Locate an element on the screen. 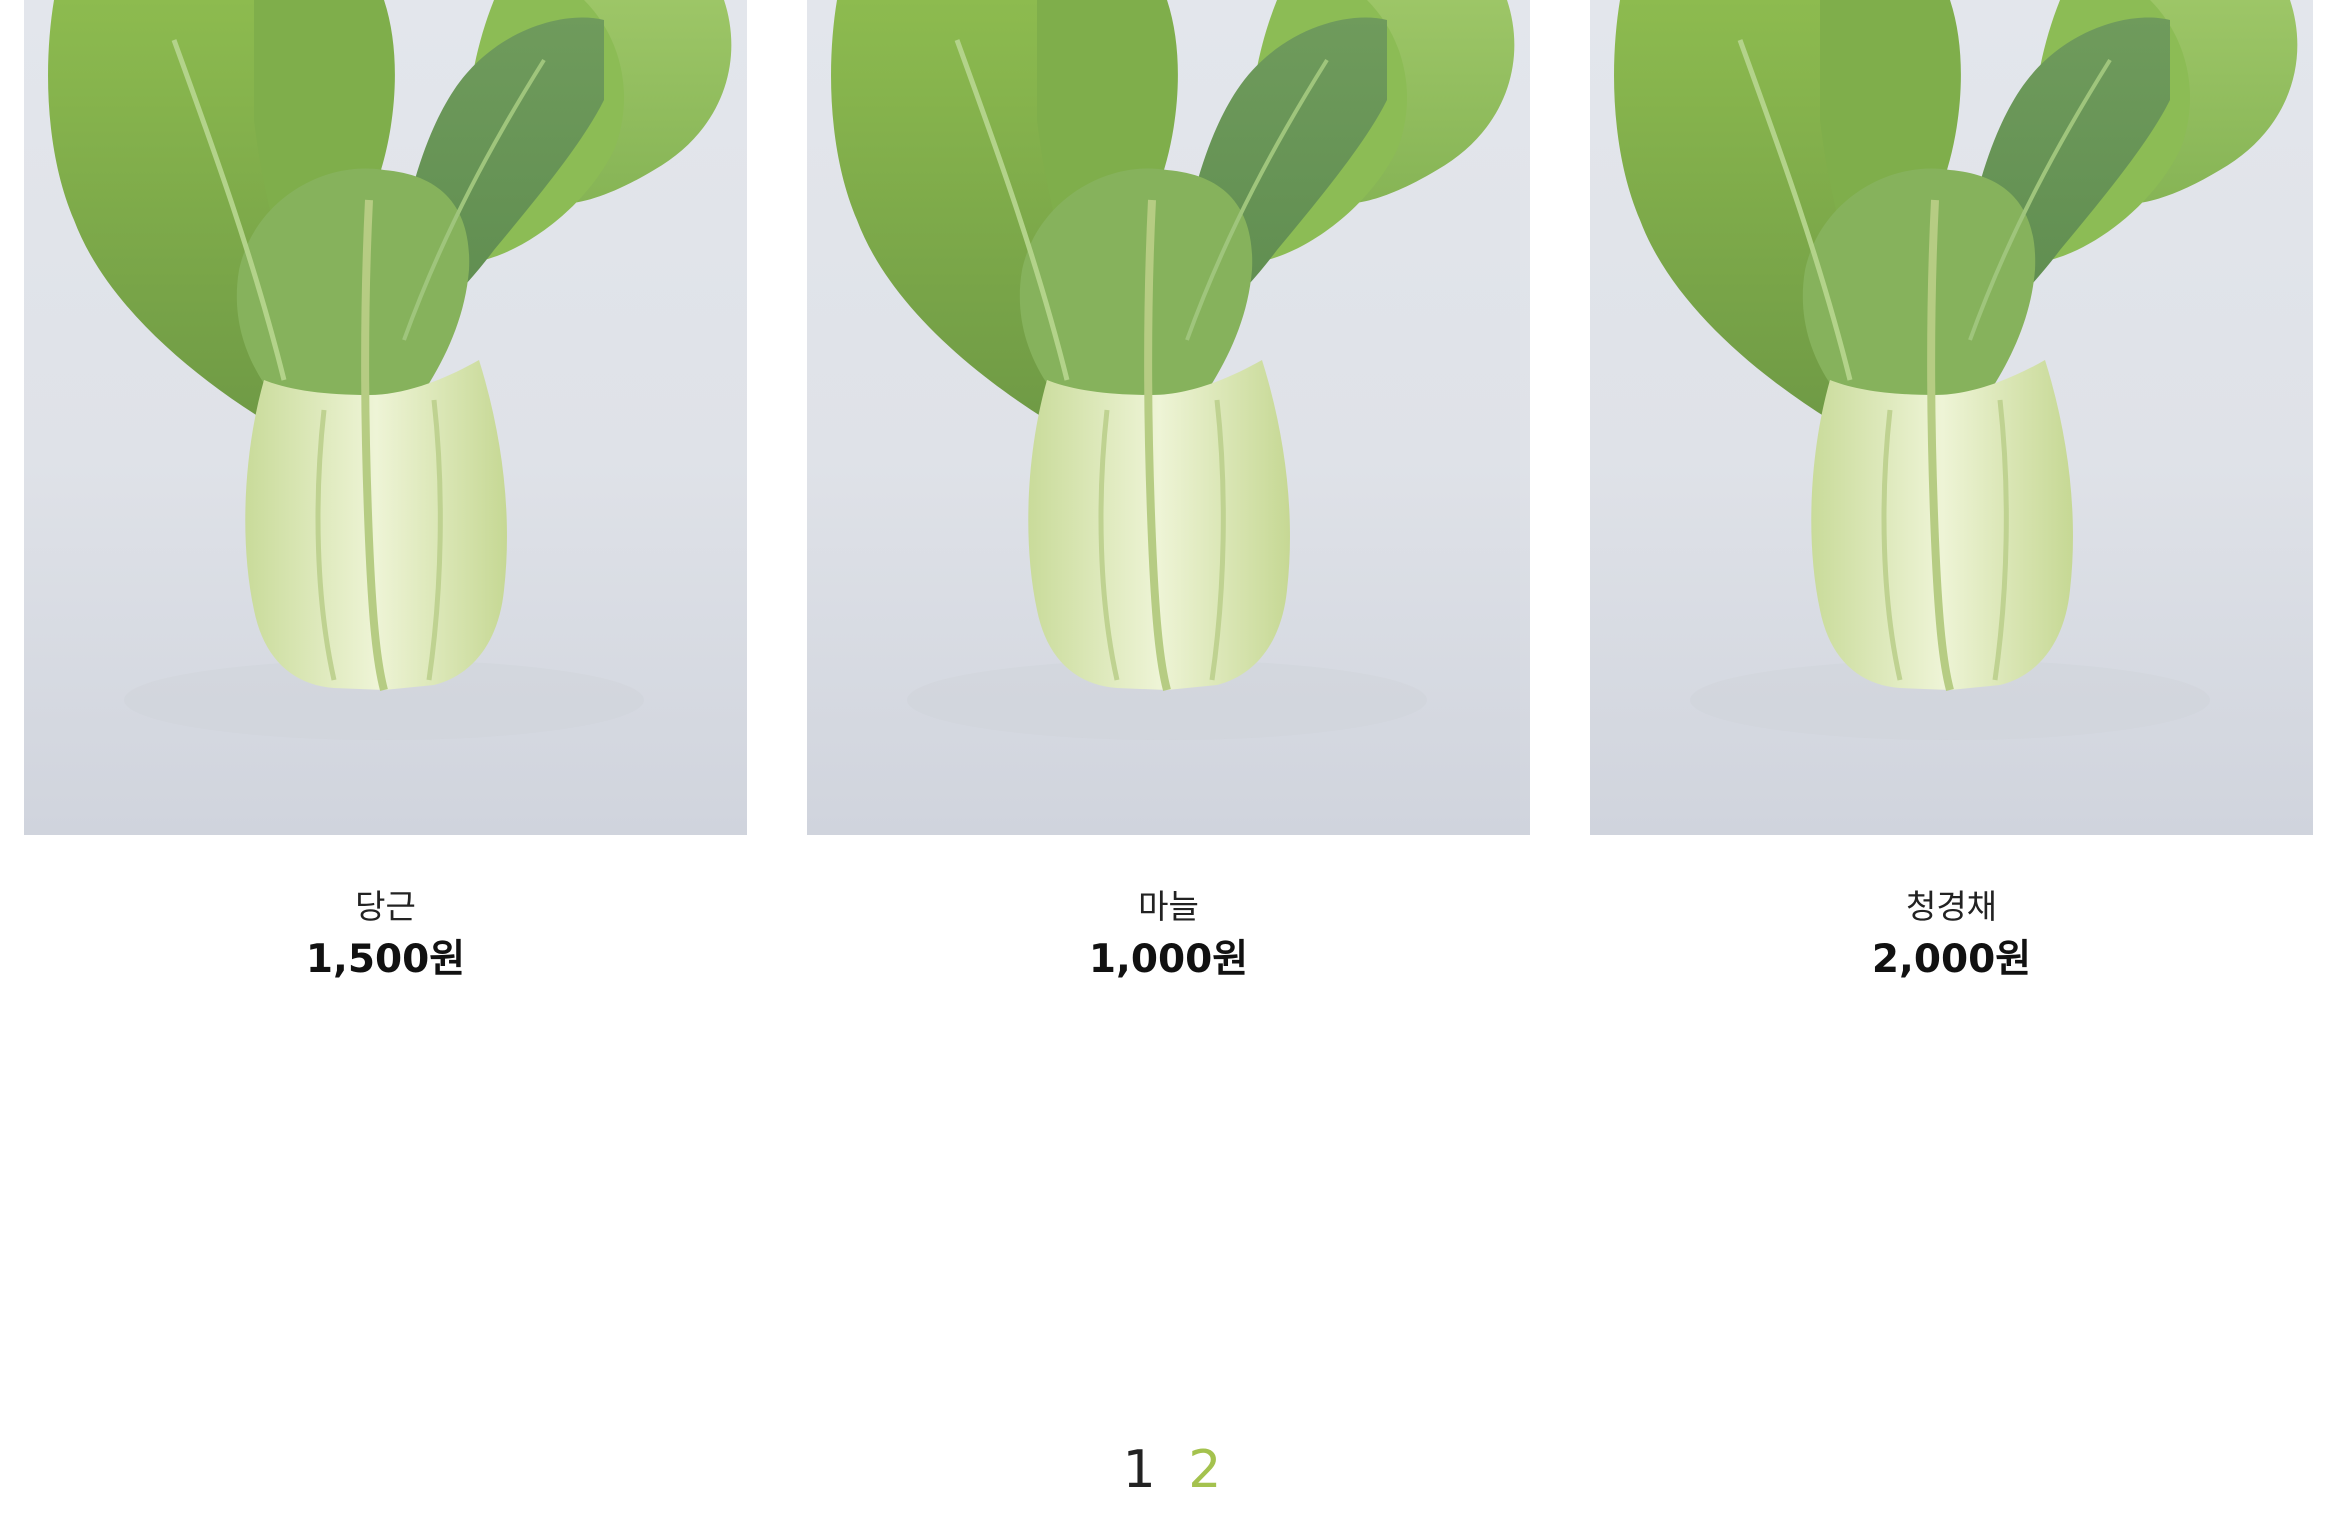 The image size is (2344, 1534). product-name: 청경채 is located at coordinates (1951, 907).